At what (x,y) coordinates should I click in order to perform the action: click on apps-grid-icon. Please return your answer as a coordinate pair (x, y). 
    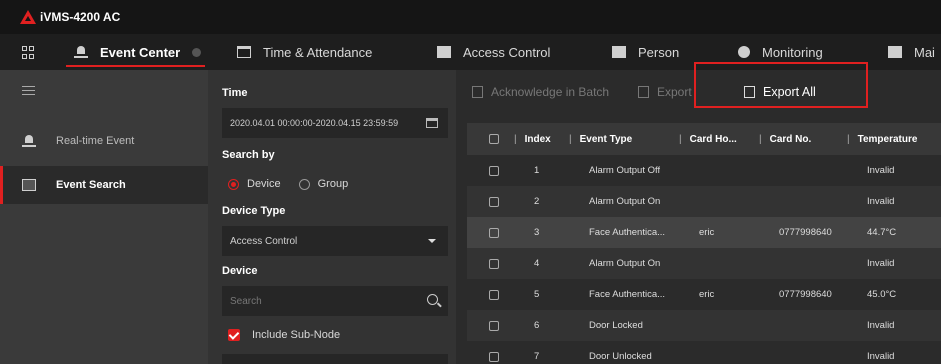
    Looking at the image, I should click on (28, 52).